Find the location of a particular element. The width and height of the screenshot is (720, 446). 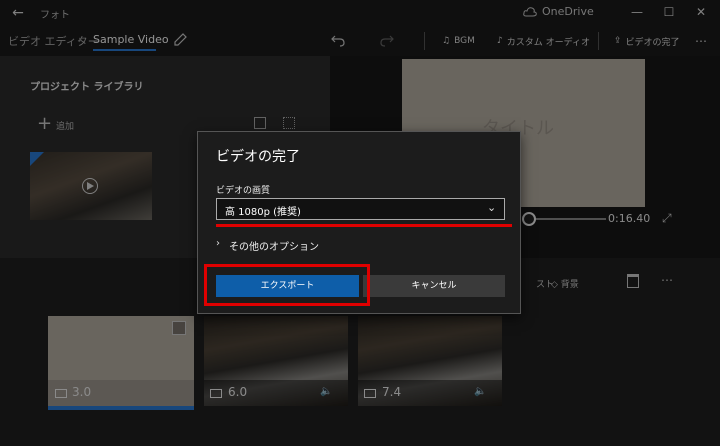

quality-dropdown: 高 1080p (推奨) ⌄ is located at coordinates (360, 209).